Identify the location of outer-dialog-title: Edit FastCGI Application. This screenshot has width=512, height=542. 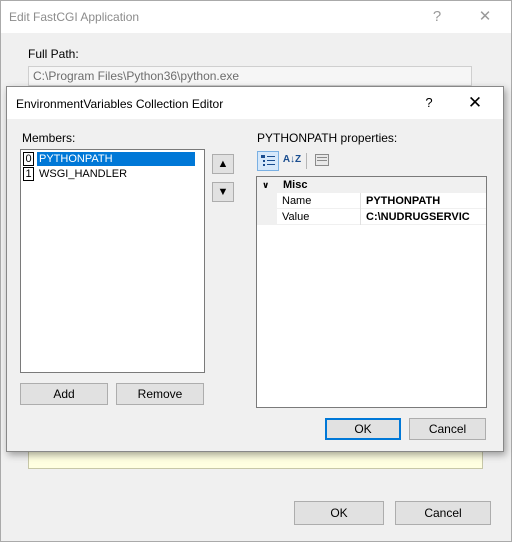
(74, 17).